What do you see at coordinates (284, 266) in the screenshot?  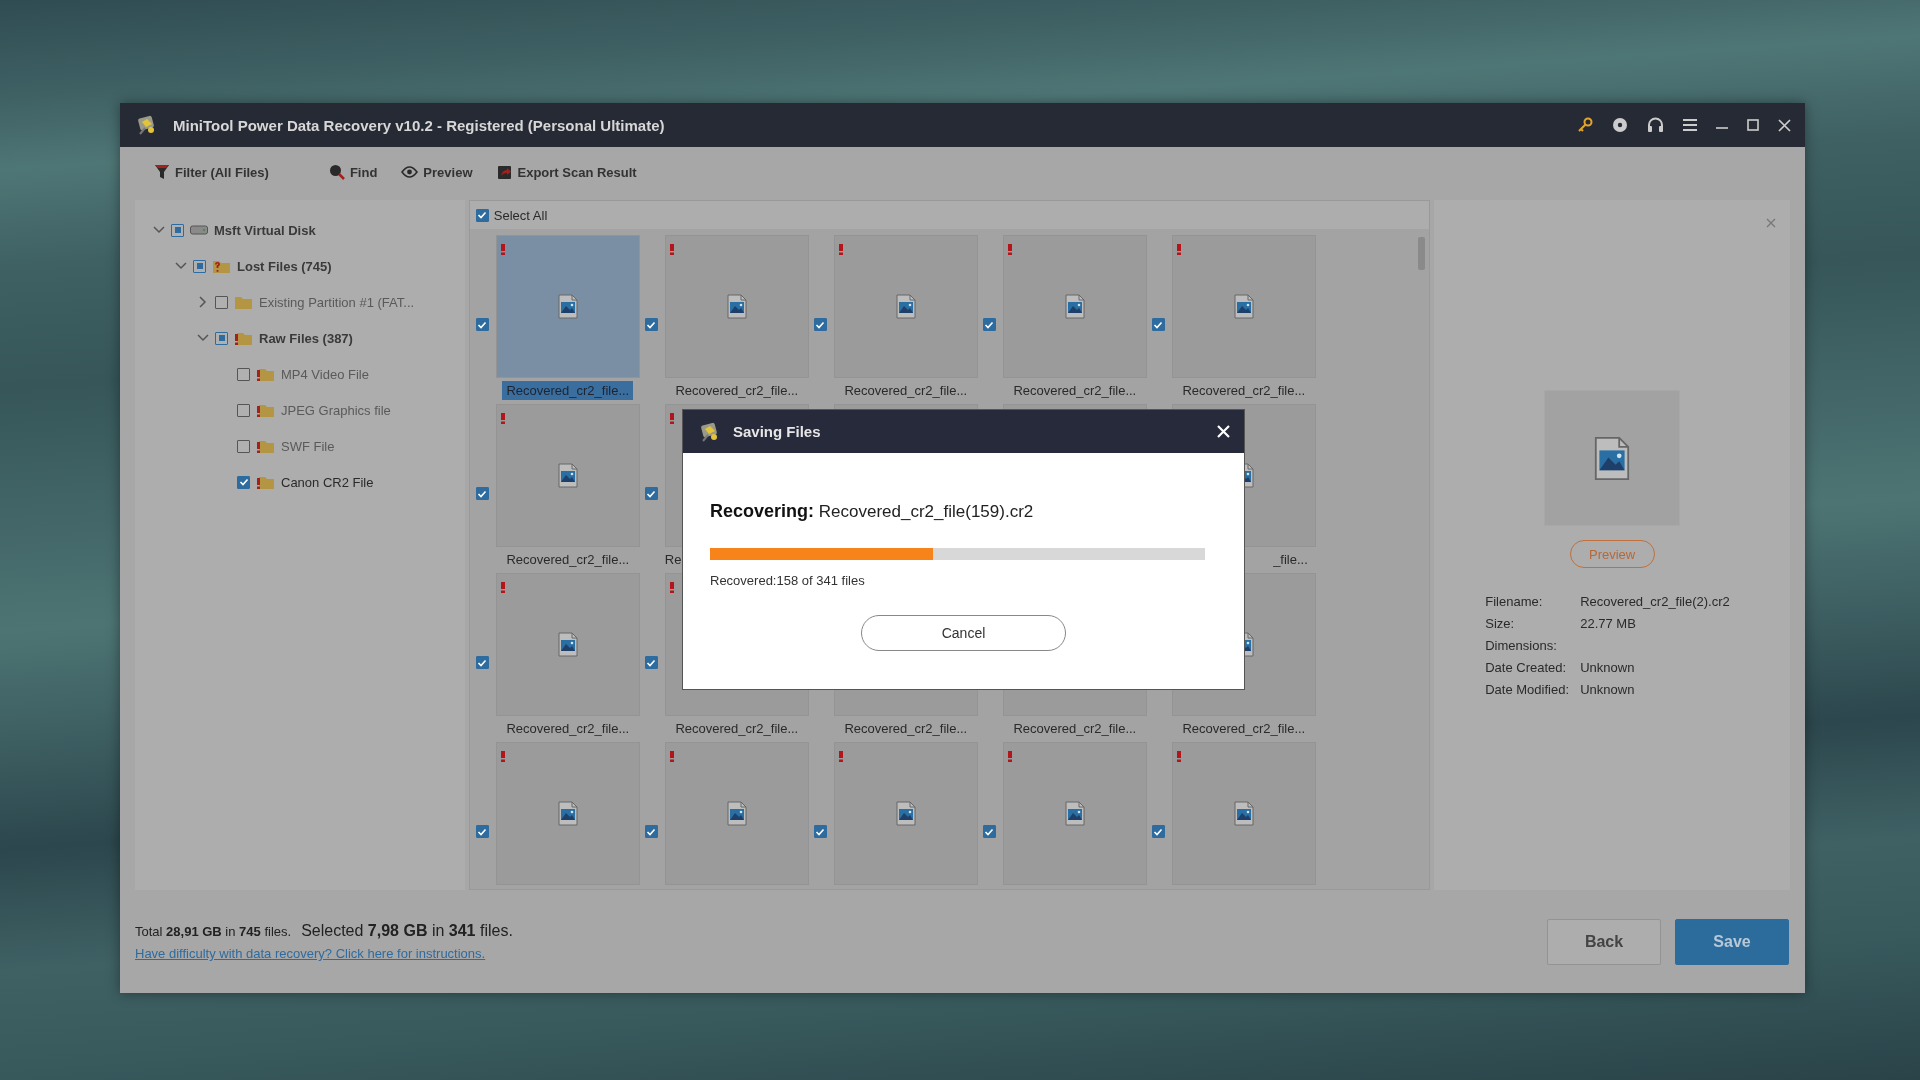 I see `tree-item: Lost Files (745)` at bounding box center [284, 266].